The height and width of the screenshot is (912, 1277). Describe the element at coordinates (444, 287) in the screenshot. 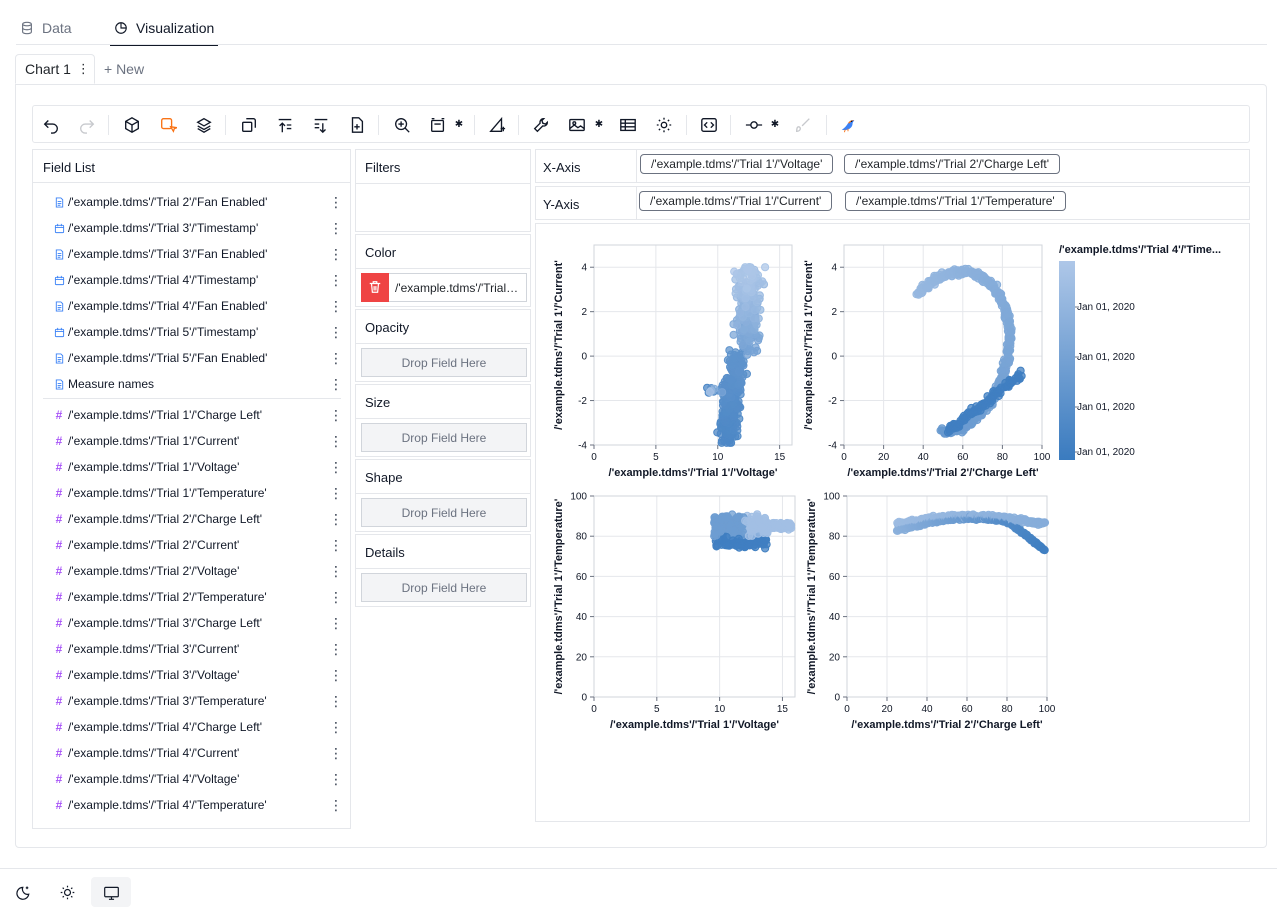

I see `color-field-pill: /'example.tdms'/'Trial 4'/'Timestamp'` at that location.